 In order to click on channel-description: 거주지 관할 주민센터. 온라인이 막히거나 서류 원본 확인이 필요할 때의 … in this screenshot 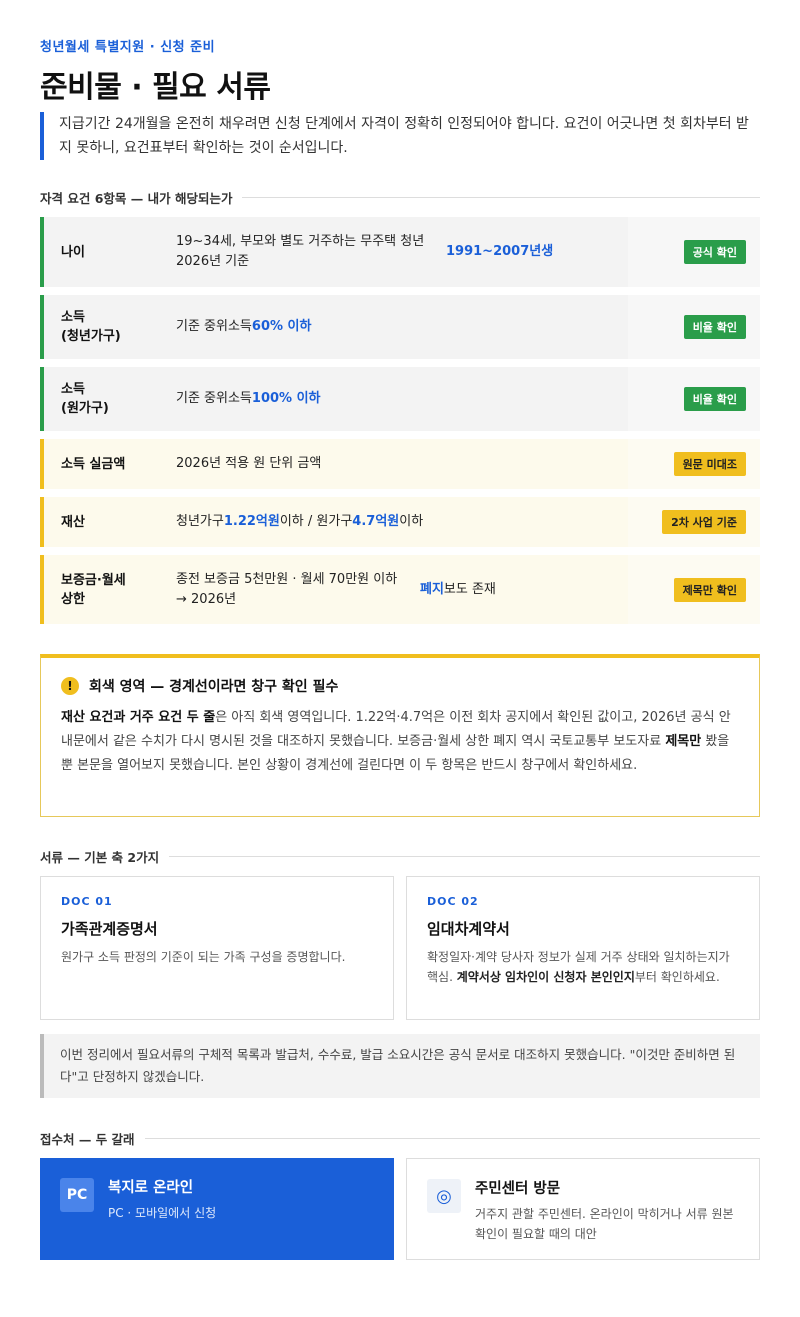, I will do `click(604, 1224)`.